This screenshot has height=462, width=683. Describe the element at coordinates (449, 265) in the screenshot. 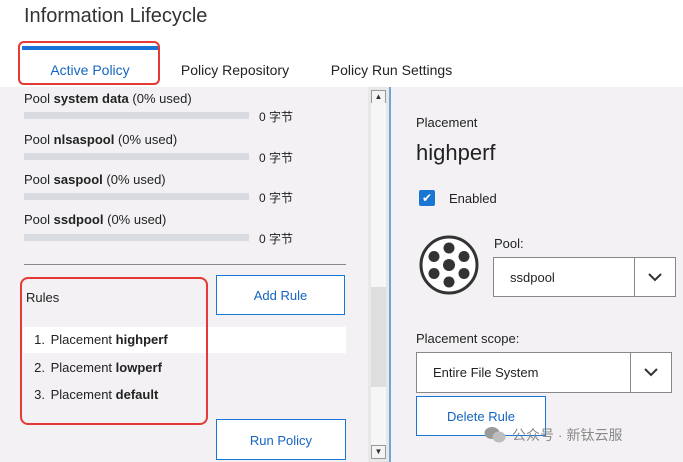

I see `disk-pool-icon` at that location.